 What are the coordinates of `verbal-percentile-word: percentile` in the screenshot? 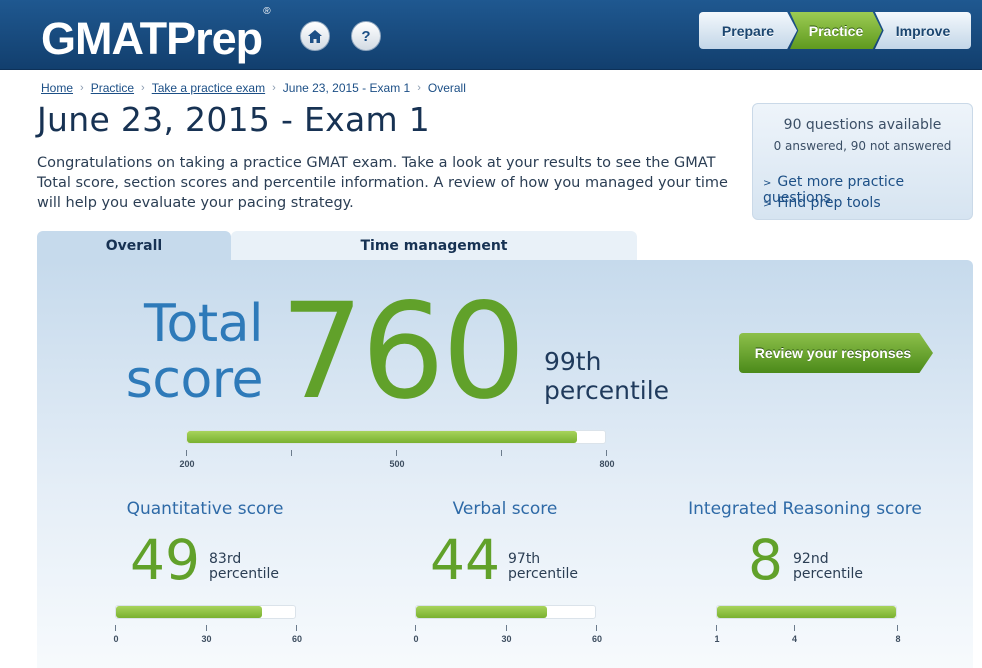 It's located at (543, 574).